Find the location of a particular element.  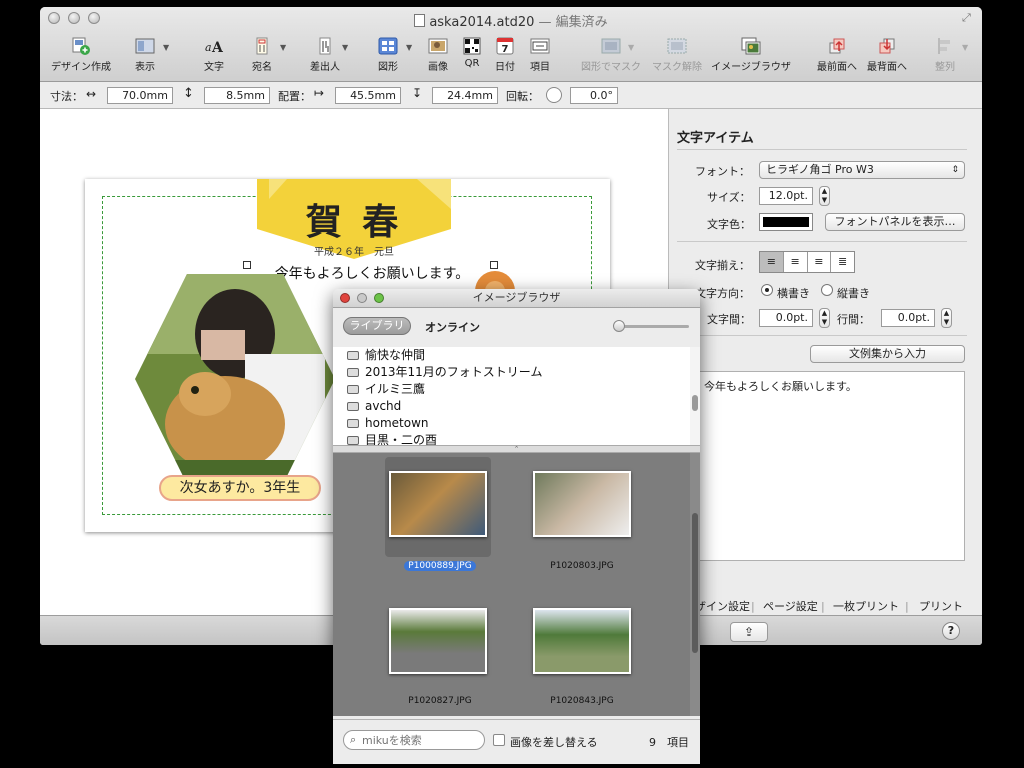

align-center-icon: ≡ is located at coordinates (796, 262).